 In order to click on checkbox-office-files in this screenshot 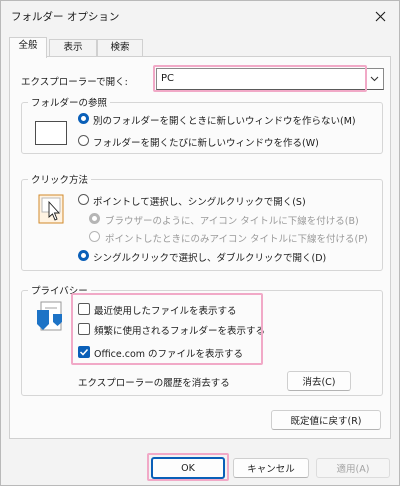, I will do `click(84, 352)`.